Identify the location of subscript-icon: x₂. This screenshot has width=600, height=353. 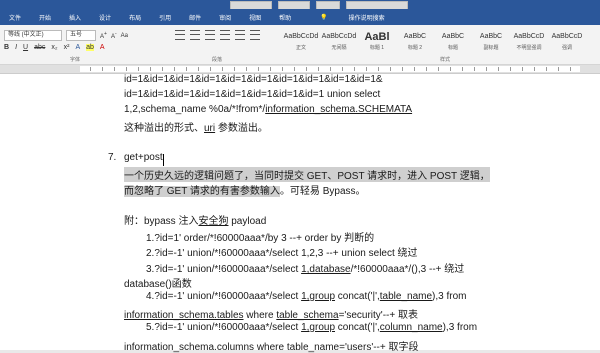
(54, 47).